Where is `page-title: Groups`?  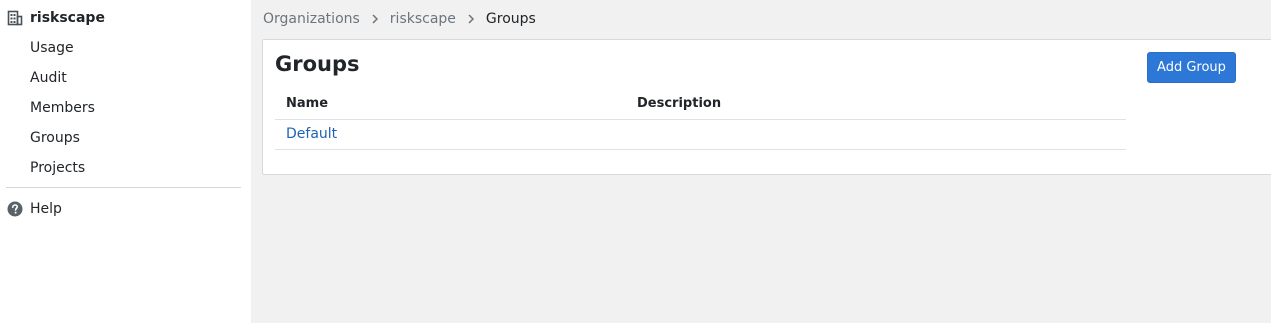 page-title: Groups is located at coordinates (317, 64).